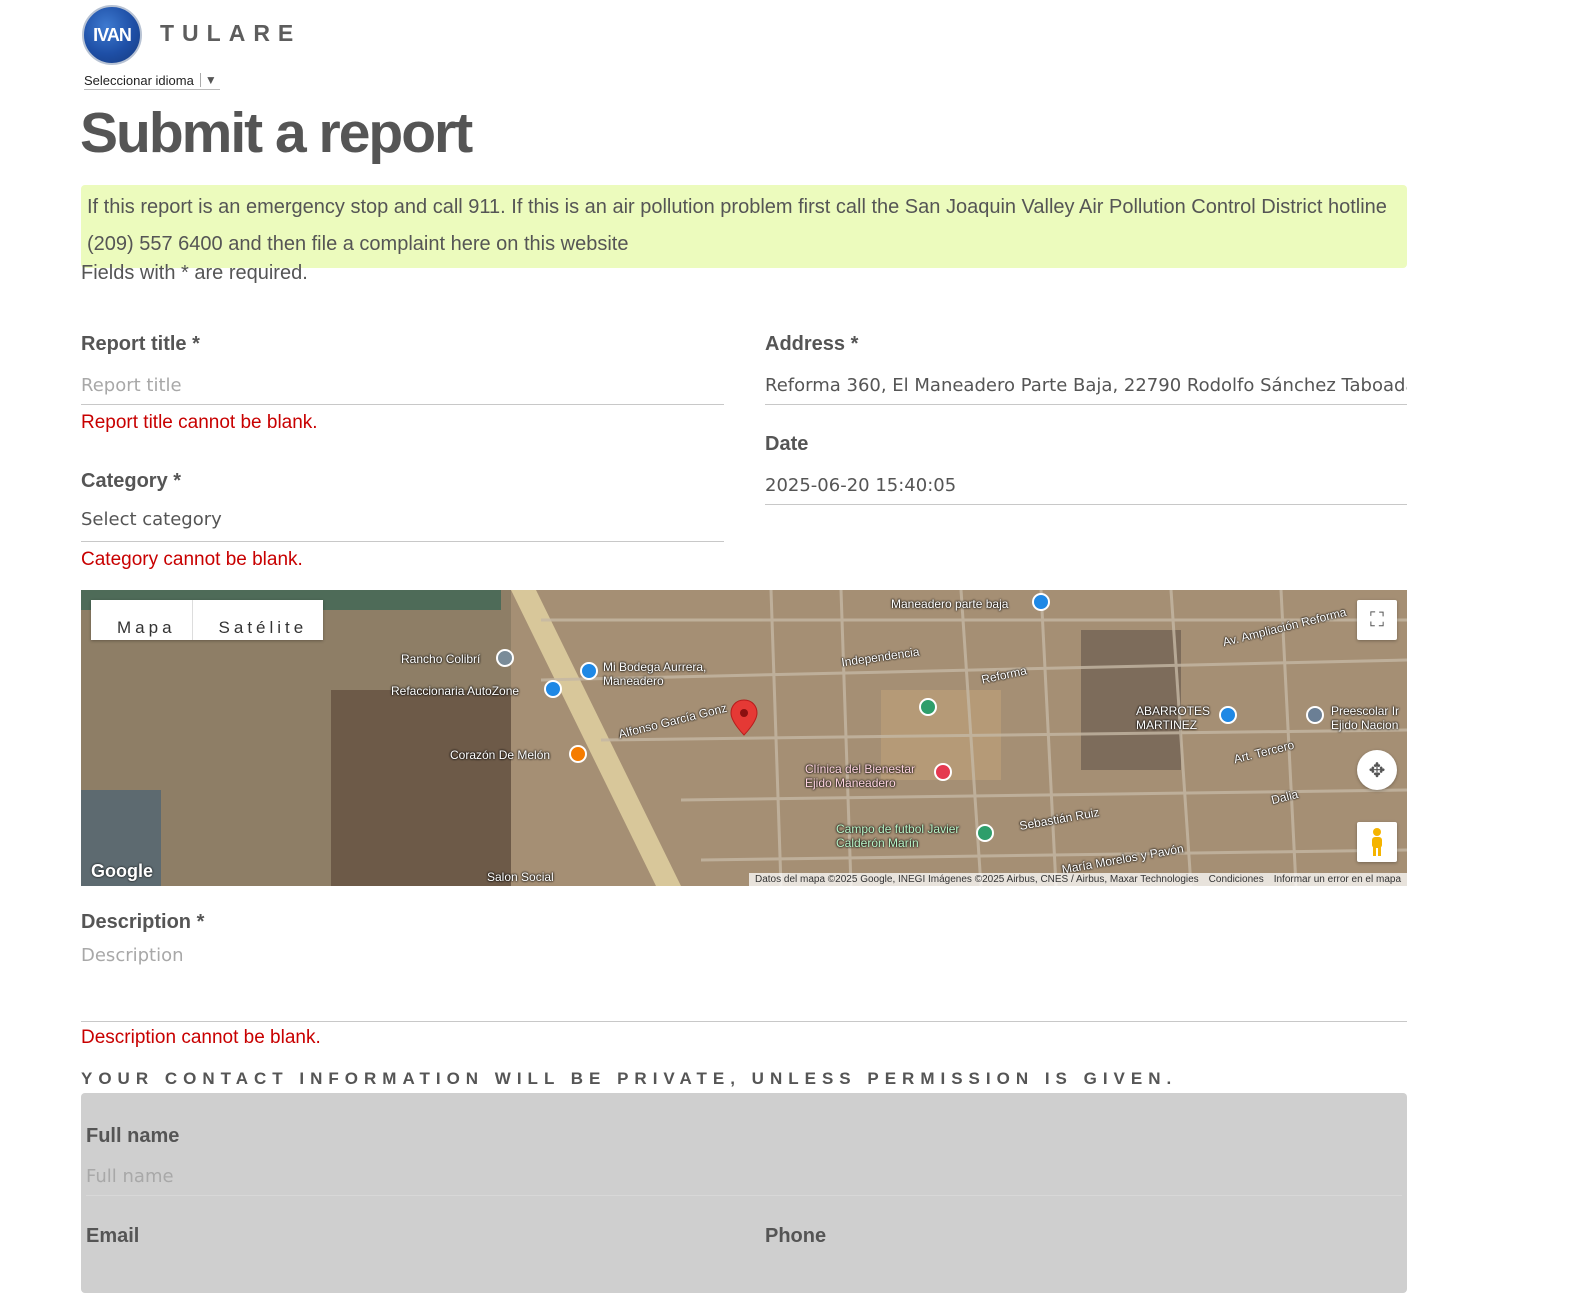 Image resolution: width=1589 pixels, height=1293 pixels. I want to click on street-view-pegman-icon, so click(1377, 842).